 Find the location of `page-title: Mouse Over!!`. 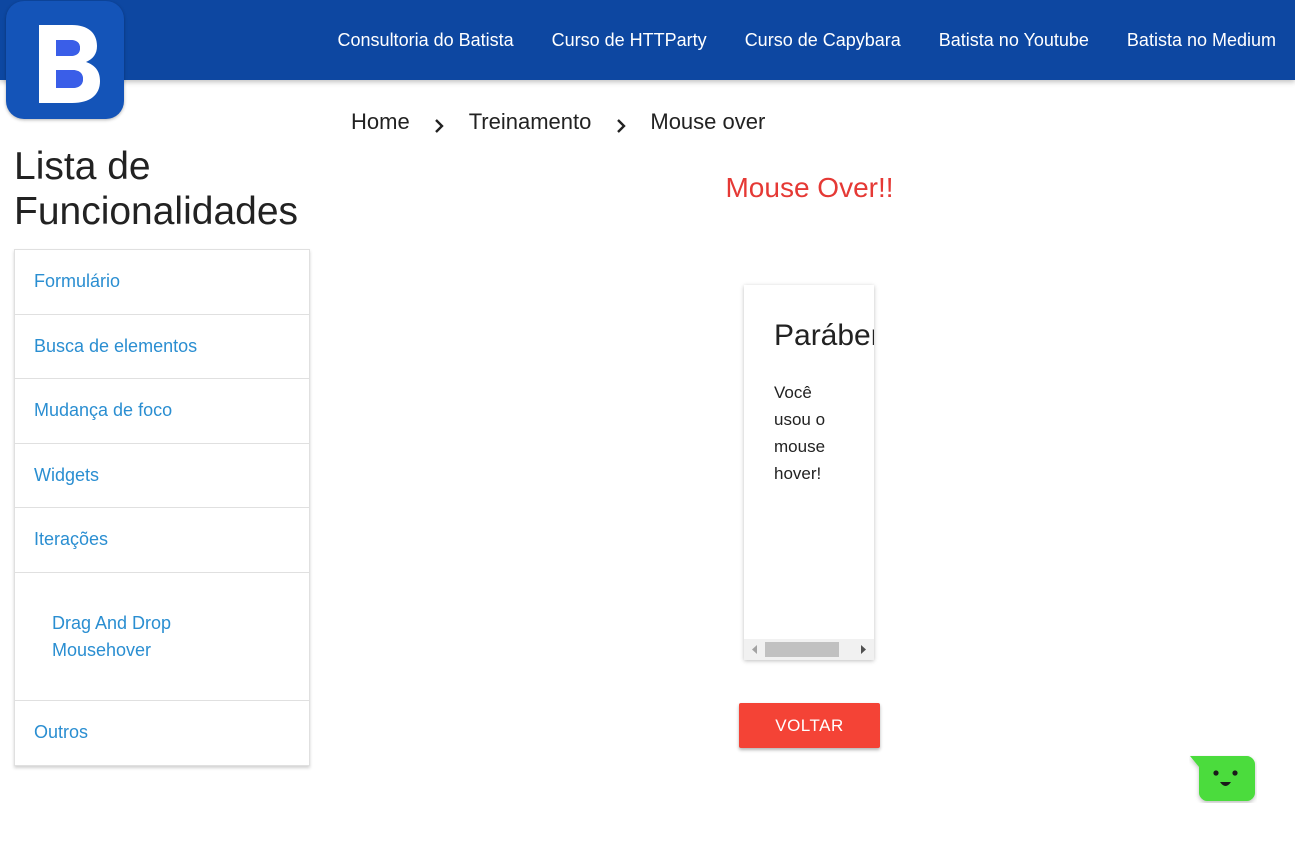

page-title: Mouse Over!! is located at coordinates (809, 187).